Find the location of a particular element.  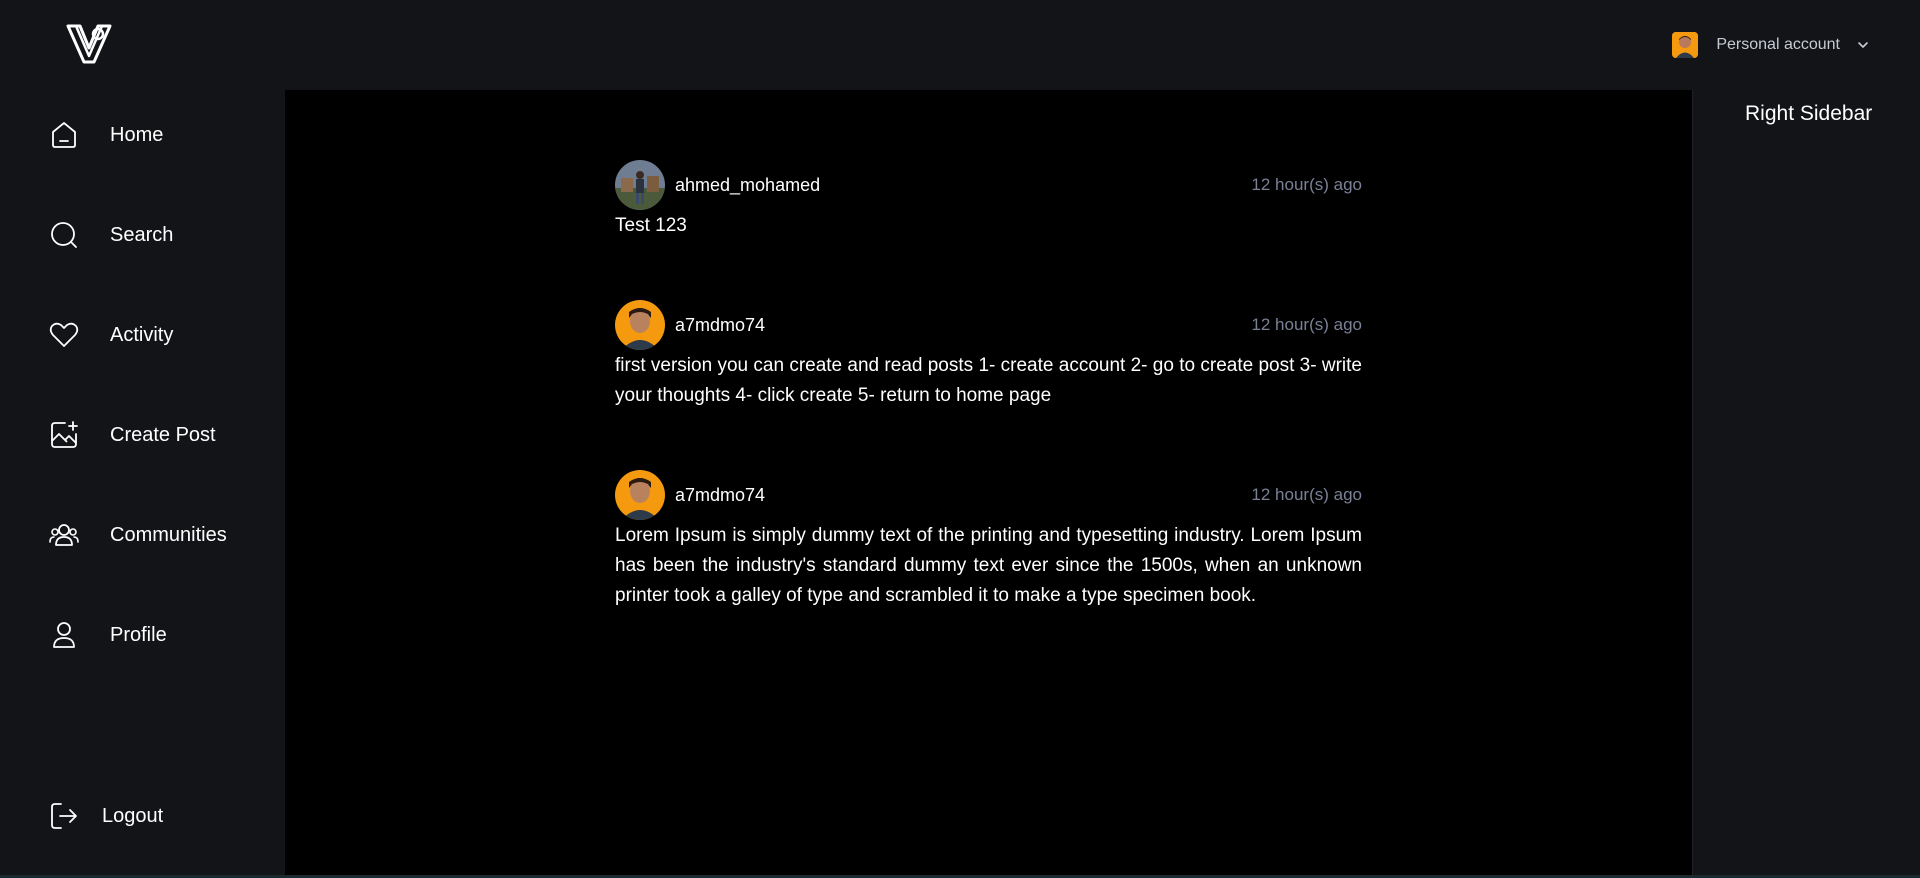

logout-label: Logout is located at coordinates (133, 815).